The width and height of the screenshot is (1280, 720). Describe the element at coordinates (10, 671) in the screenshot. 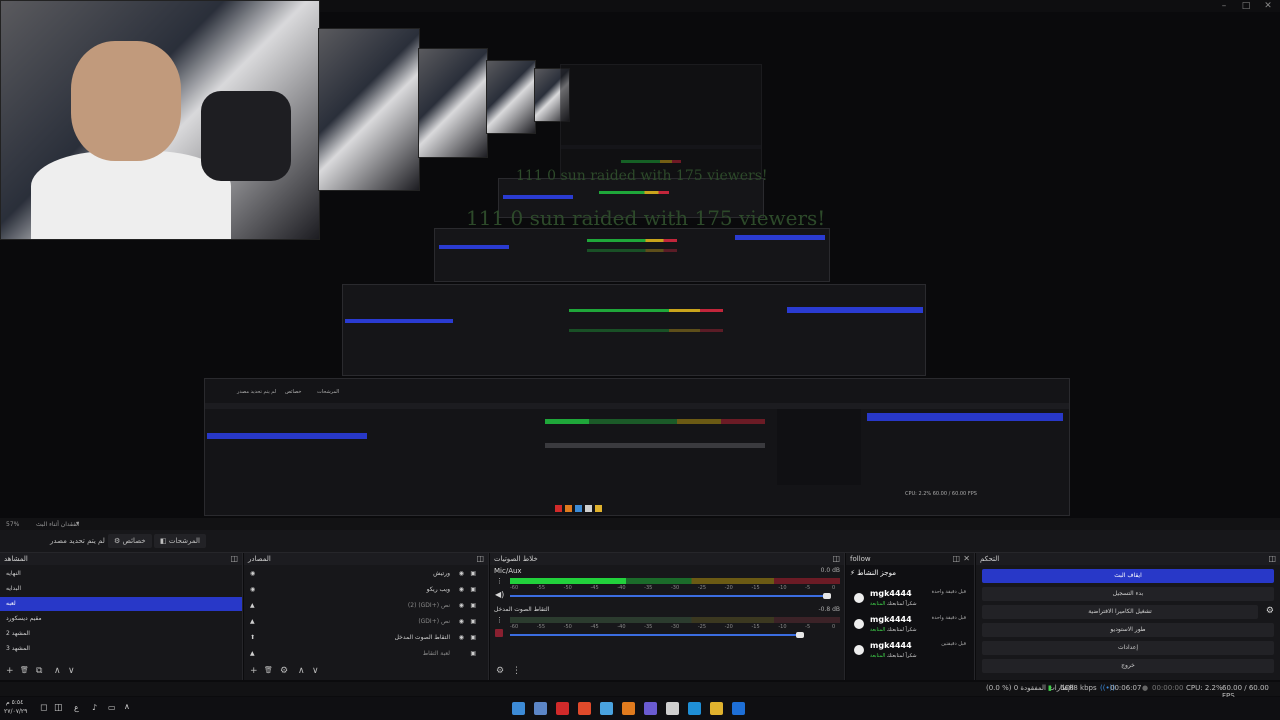

I see `add-scene-button: +` at that location.